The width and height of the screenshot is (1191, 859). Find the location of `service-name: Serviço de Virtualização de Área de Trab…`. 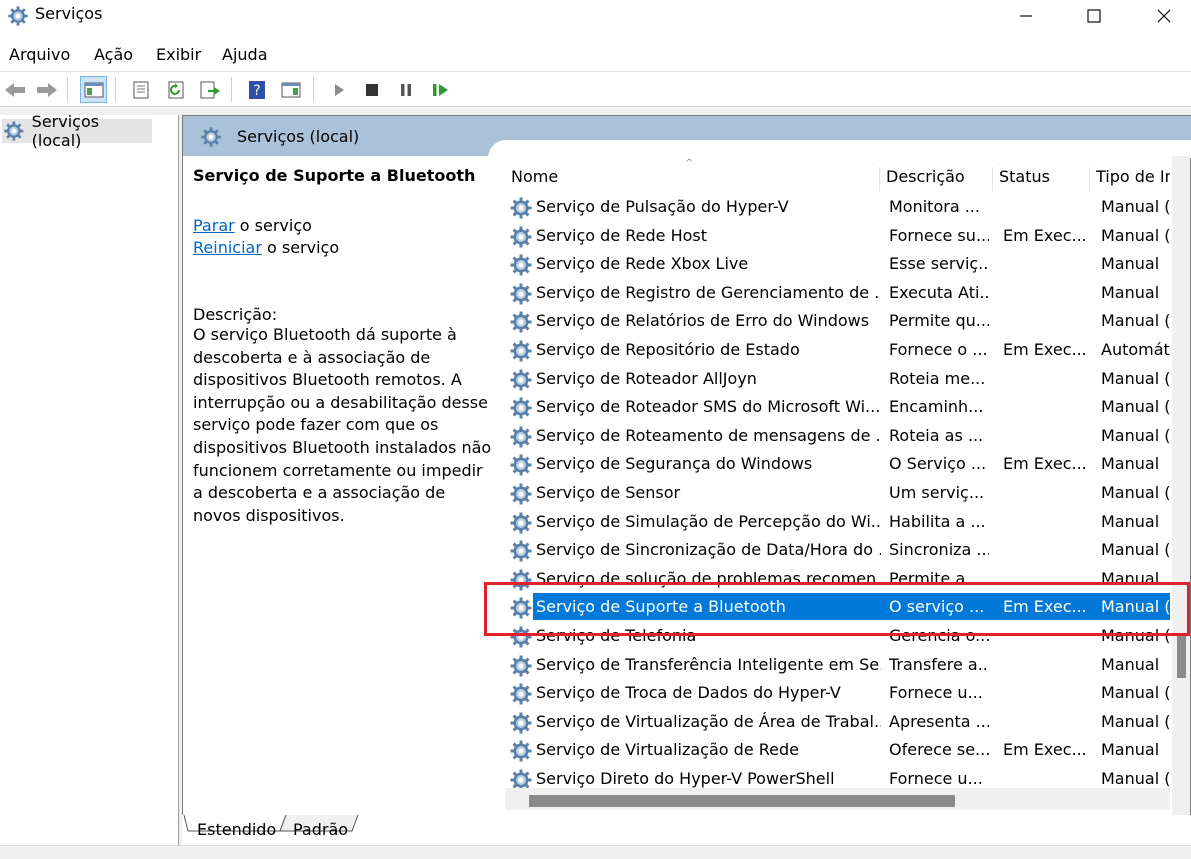

service-name: Serviço de Virtualização de Área de Trab… is located at coordinates (708, 721).